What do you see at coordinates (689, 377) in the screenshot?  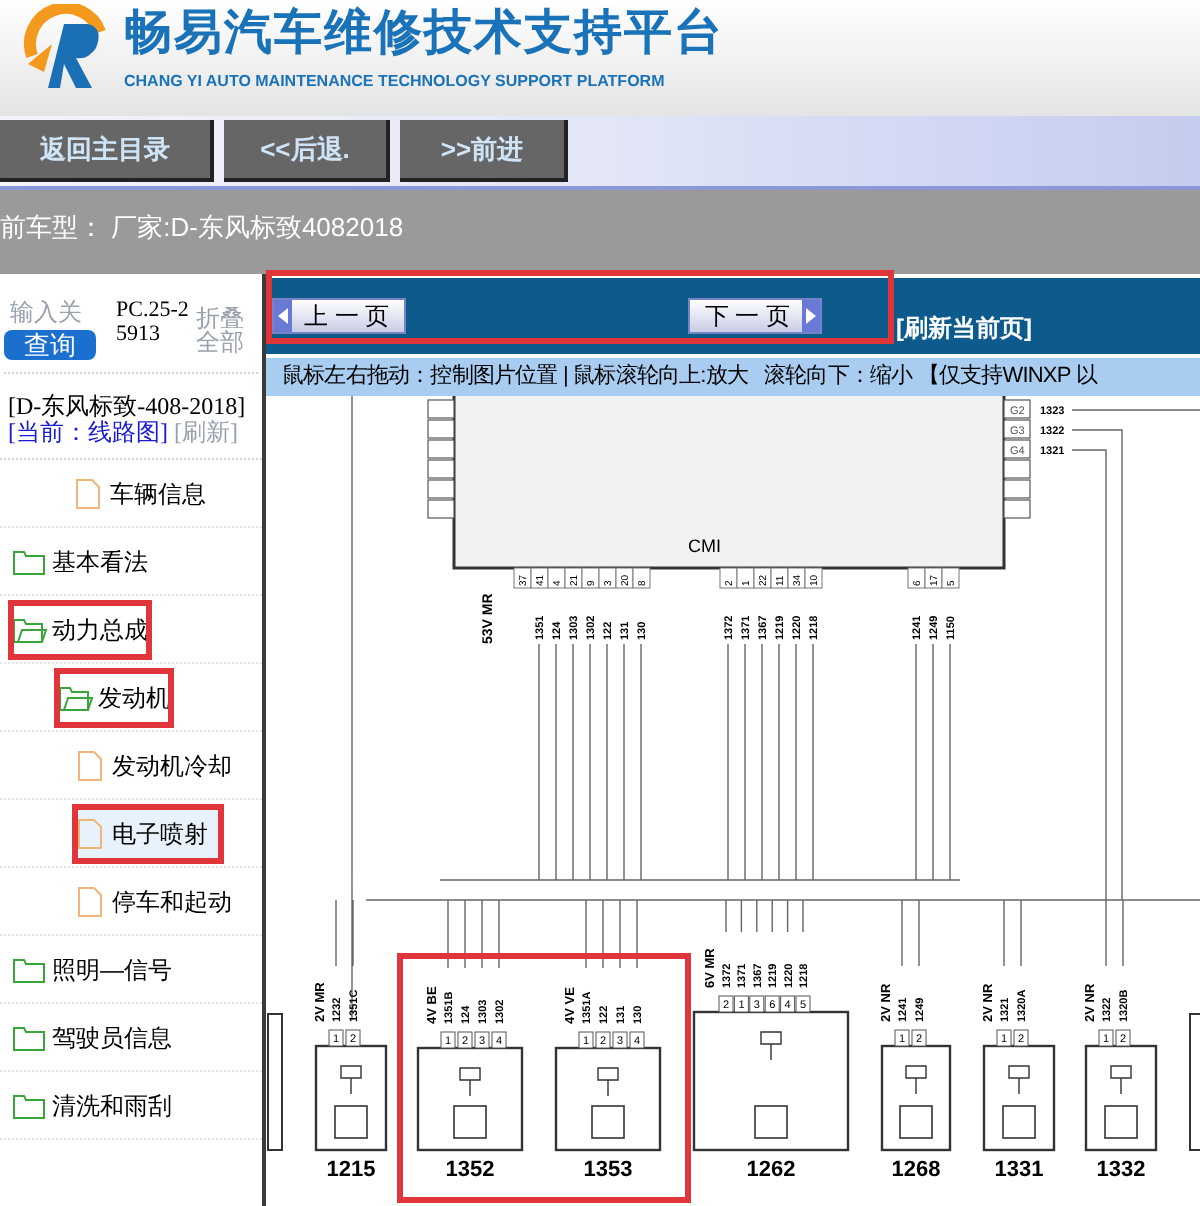 I see `usage-hint-text: 鼠标左右拖动：控制图片位置 | 鼠标滚轮向上:放大 滚轮向下：缩小 【仅支持WINXP 以` at bounding box center [689, 377].